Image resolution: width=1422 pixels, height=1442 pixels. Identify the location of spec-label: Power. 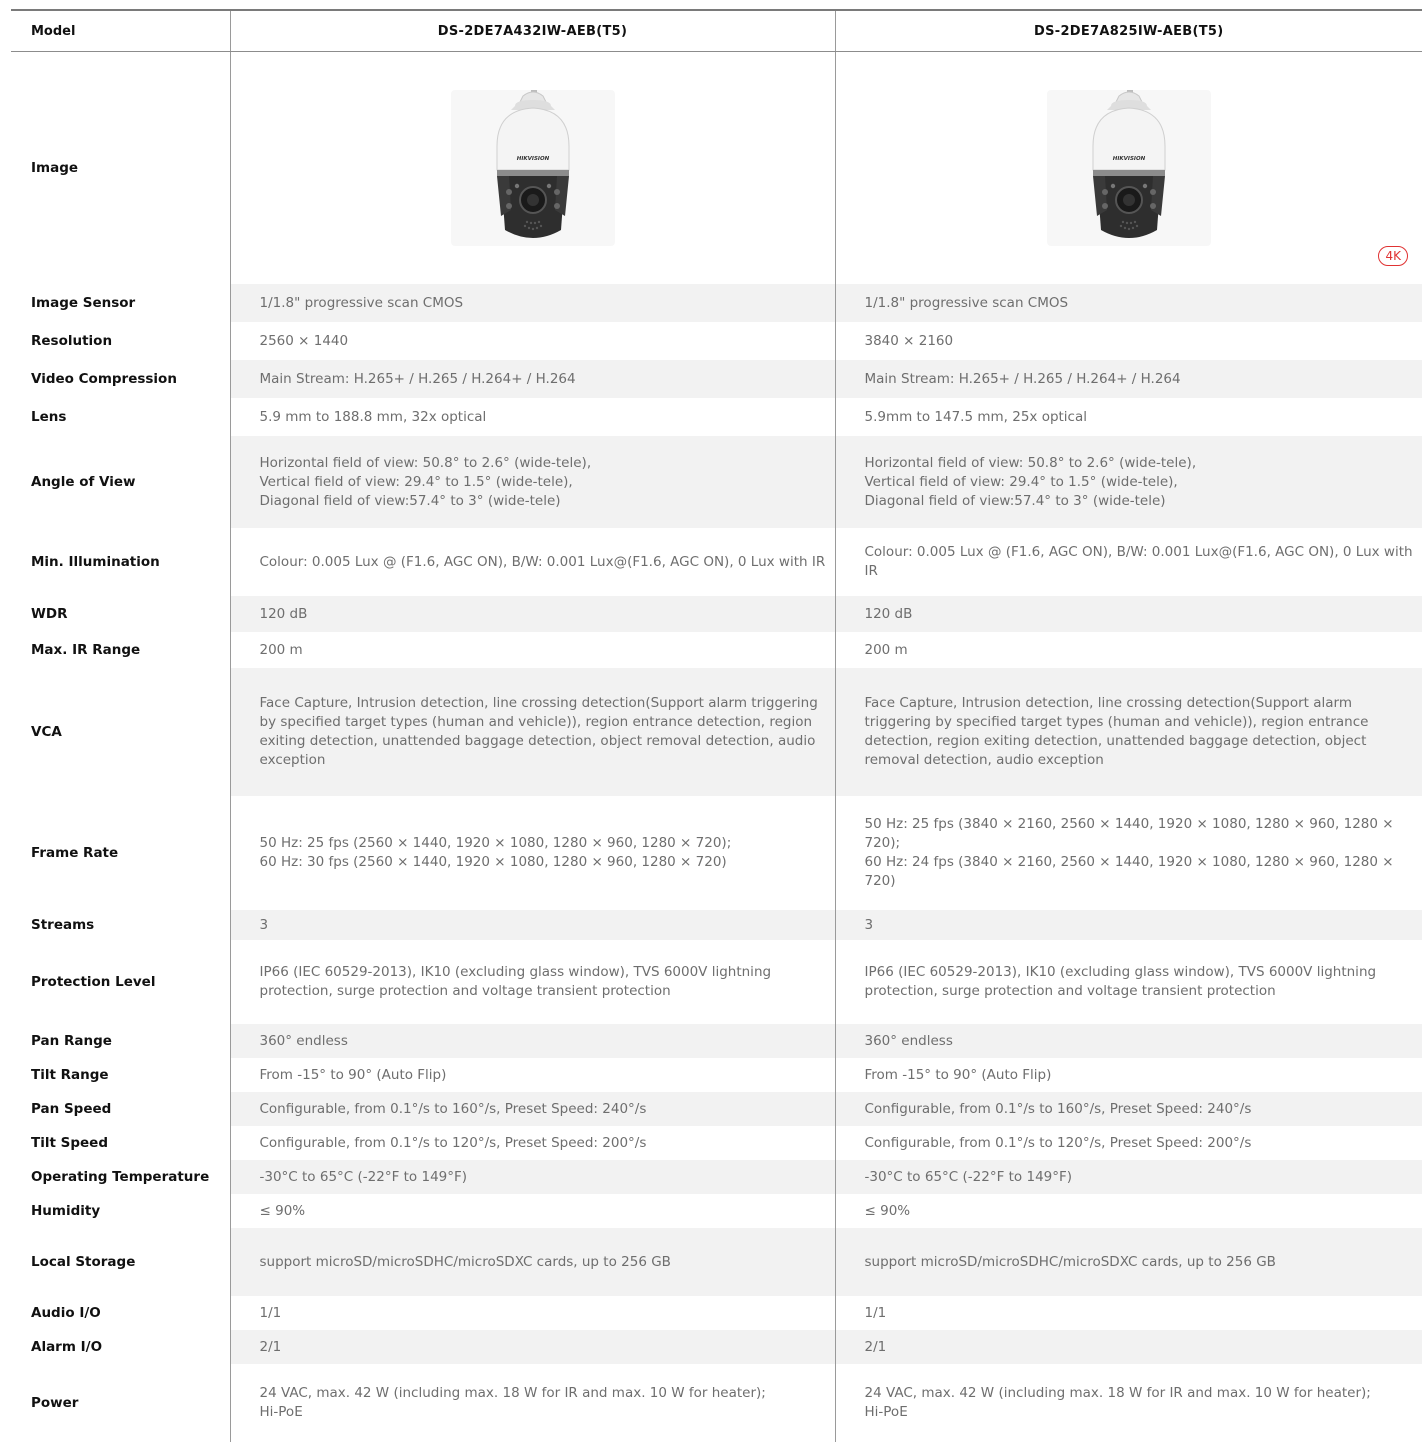
(55, 1403).